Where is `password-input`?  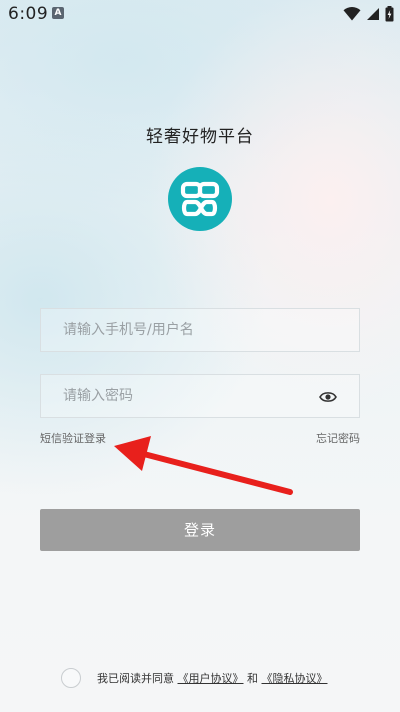 password-input is located at coordinates (200, 396).